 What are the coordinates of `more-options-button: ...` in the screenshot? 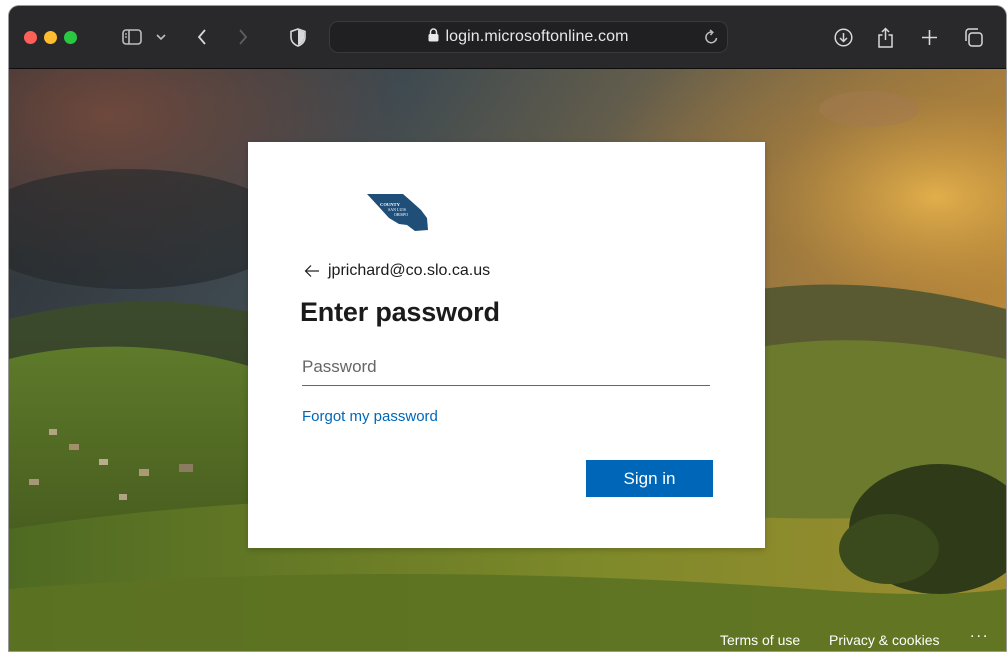 It's located at (979, 633).